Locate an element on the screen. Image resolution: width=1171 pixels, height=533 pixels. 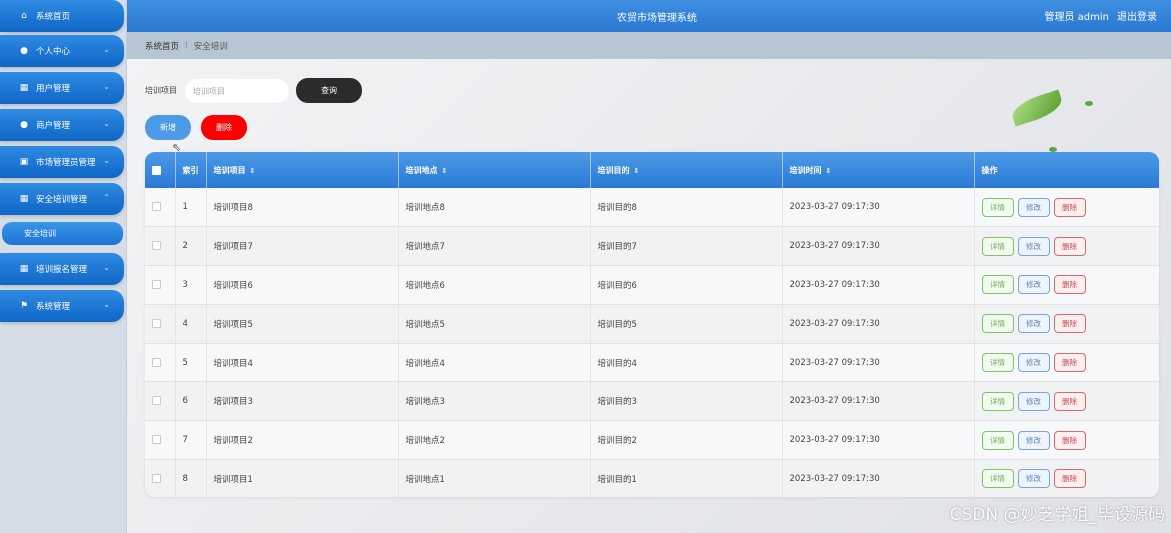
user-area: 管理员 admin 退出登录 is located at coordinates (1100, 15).